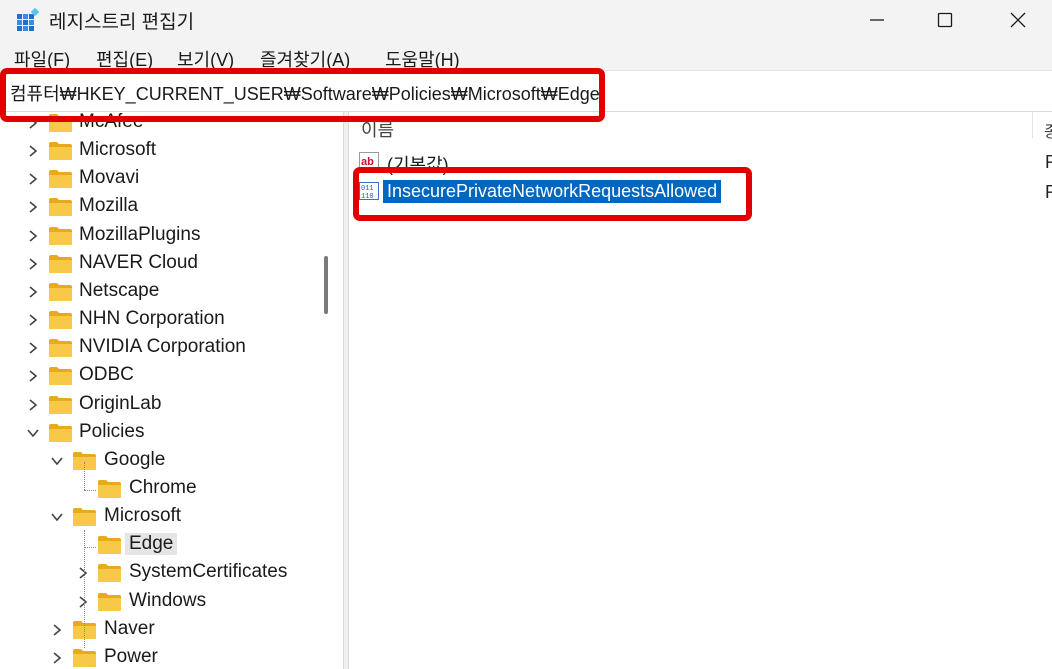  I want to click on menu-help: 도움말(H), so click(422, 59).